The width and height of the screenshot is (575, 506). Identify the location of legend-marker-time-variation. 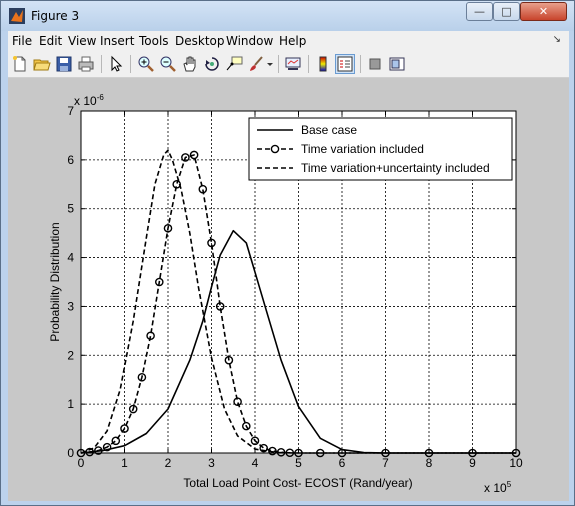
(275, 149).